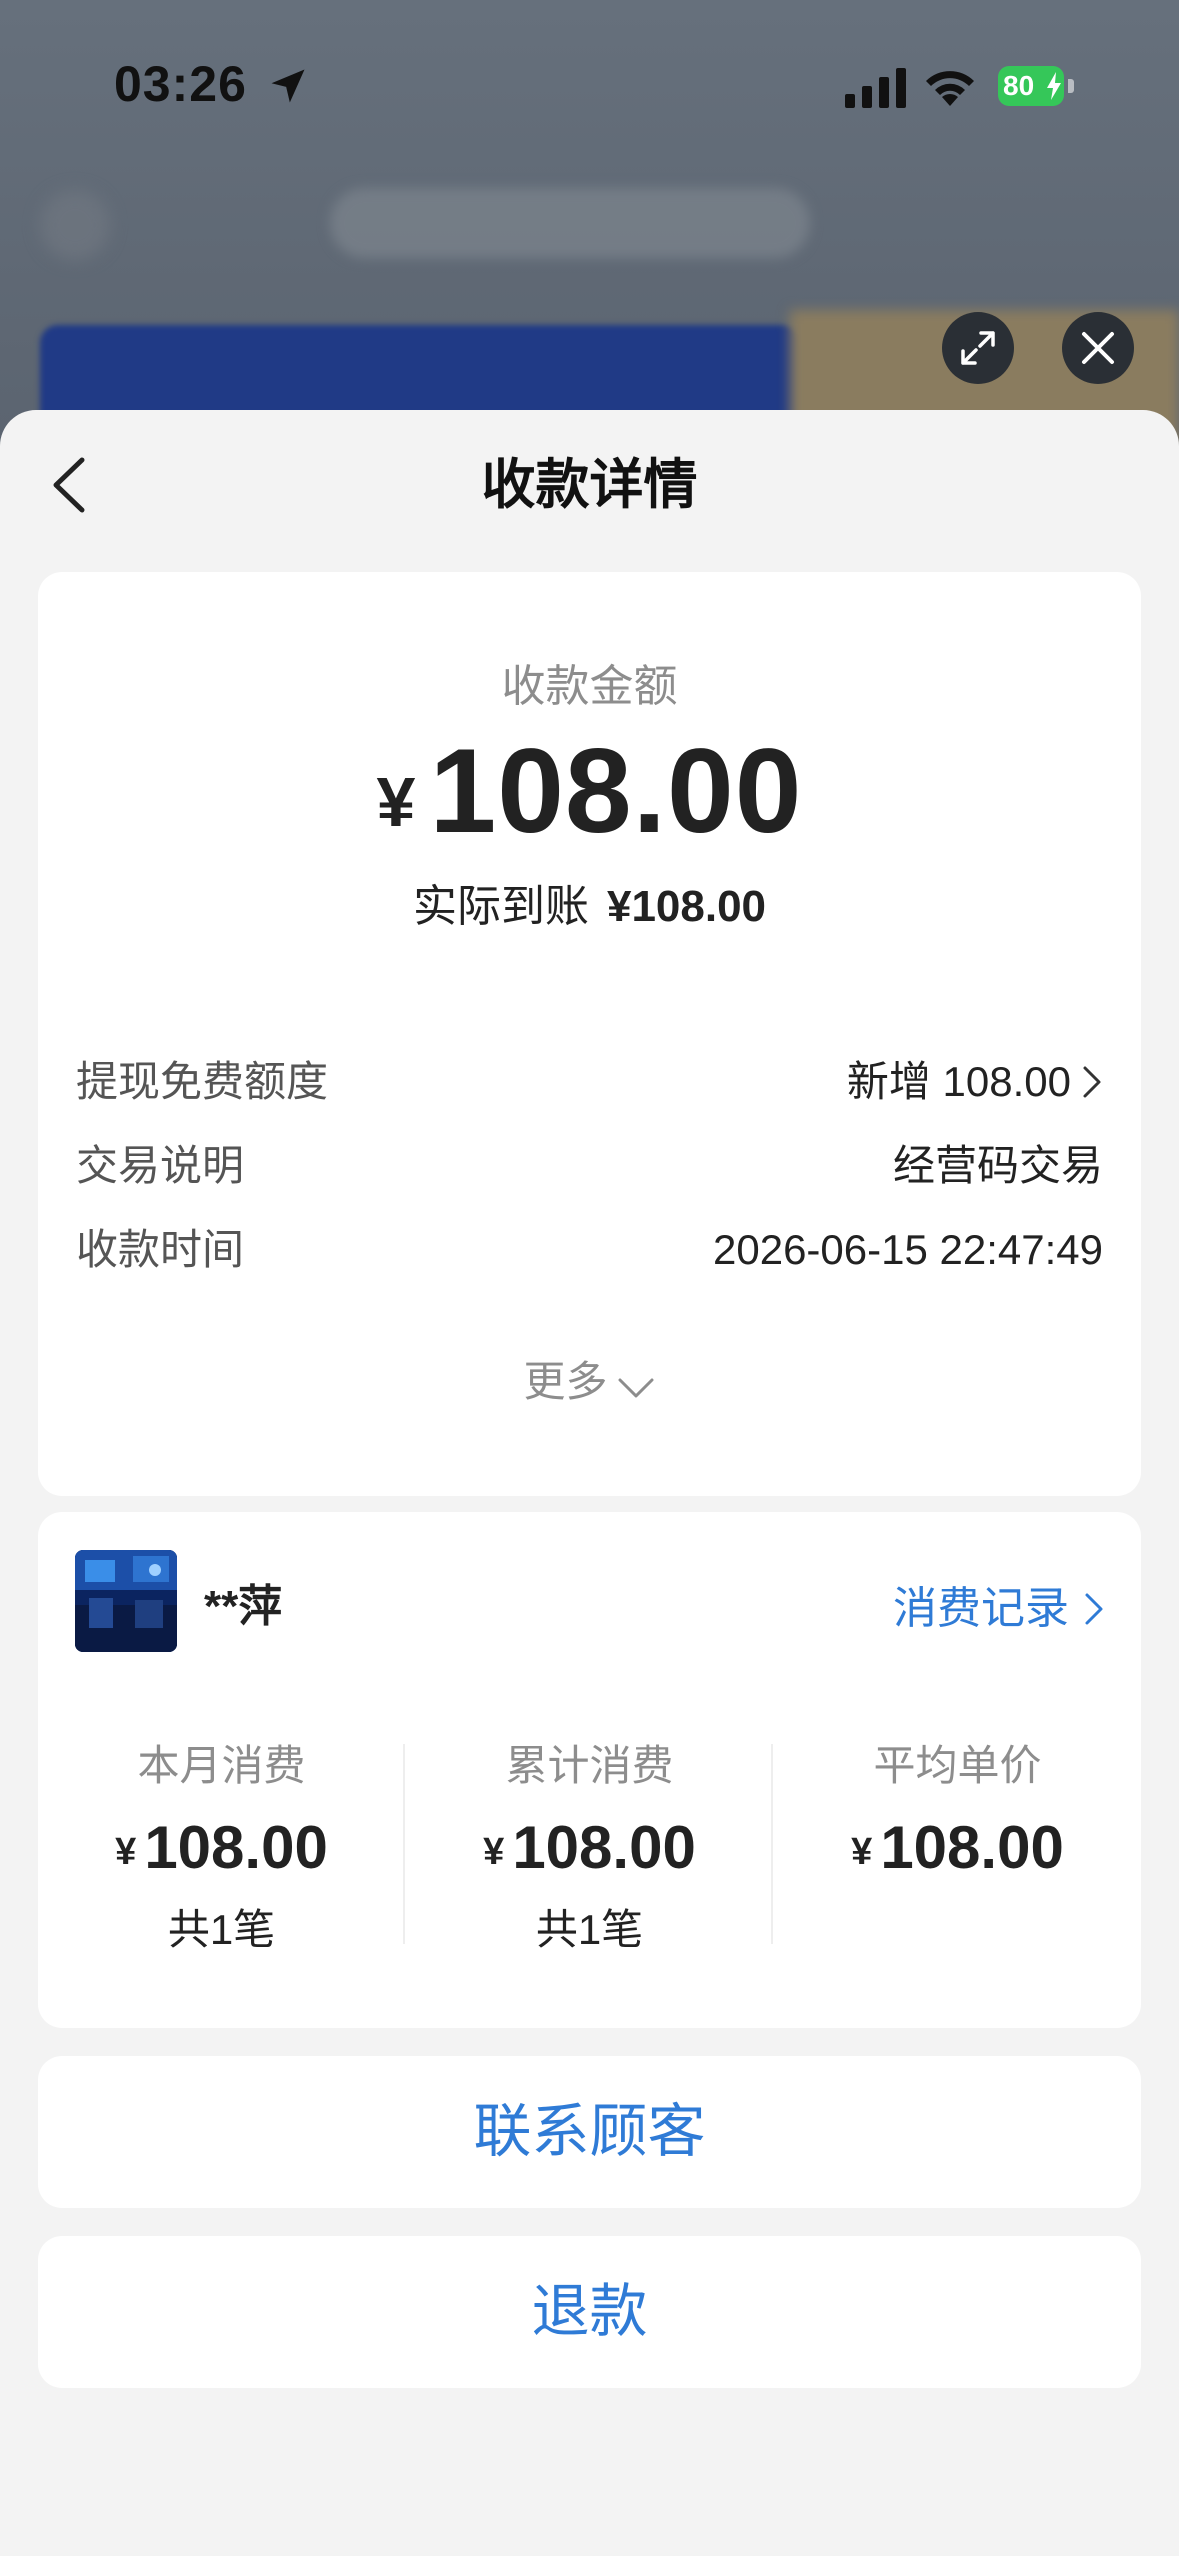 Image resolution: width=1179 pixels, height=2556 pixels. What do you see at coordinates (616, 791) in the screenshot?
I see `amount-value: 108.00` at bounding box center [616, 791].